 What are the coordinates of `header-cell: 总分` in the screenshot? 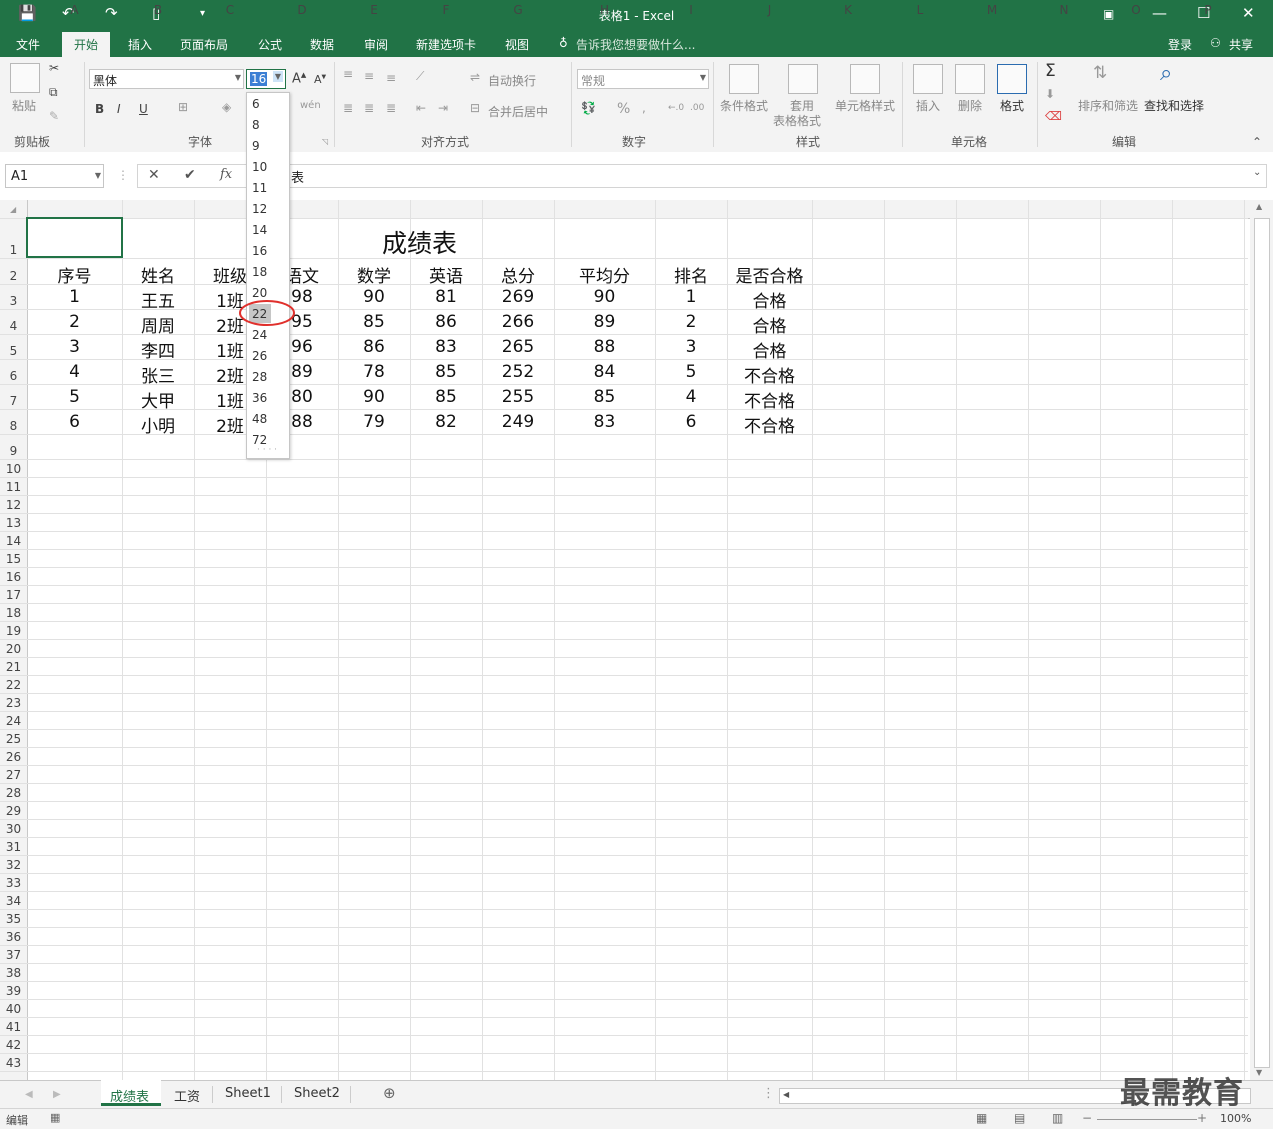 It's located at (518, 274).